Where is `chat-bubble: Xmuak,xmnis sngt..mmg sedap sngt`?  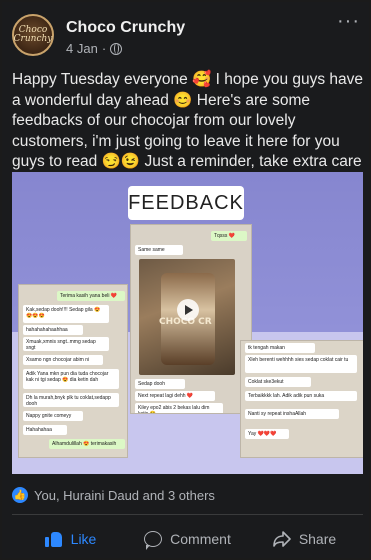
chat-bubble: Xmuak,xmnis sngt..mmg sedap sngt is located at coordinates (66, 344).